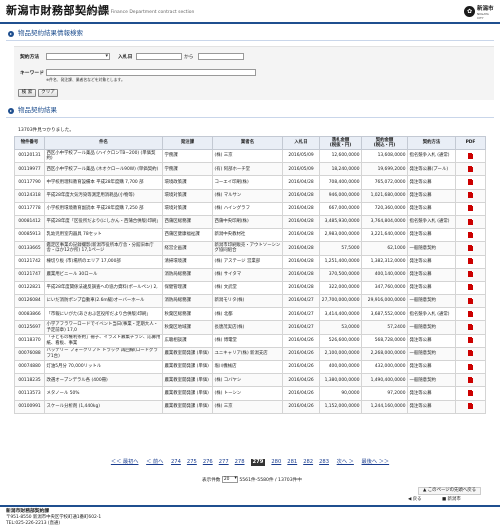 The width and height of the screenshot is (500, 530). What do you see at coordinates (384, 354) in the screenshot?
I see `table-cell: 2,268,000,0000` at bounding box center [384, 354].